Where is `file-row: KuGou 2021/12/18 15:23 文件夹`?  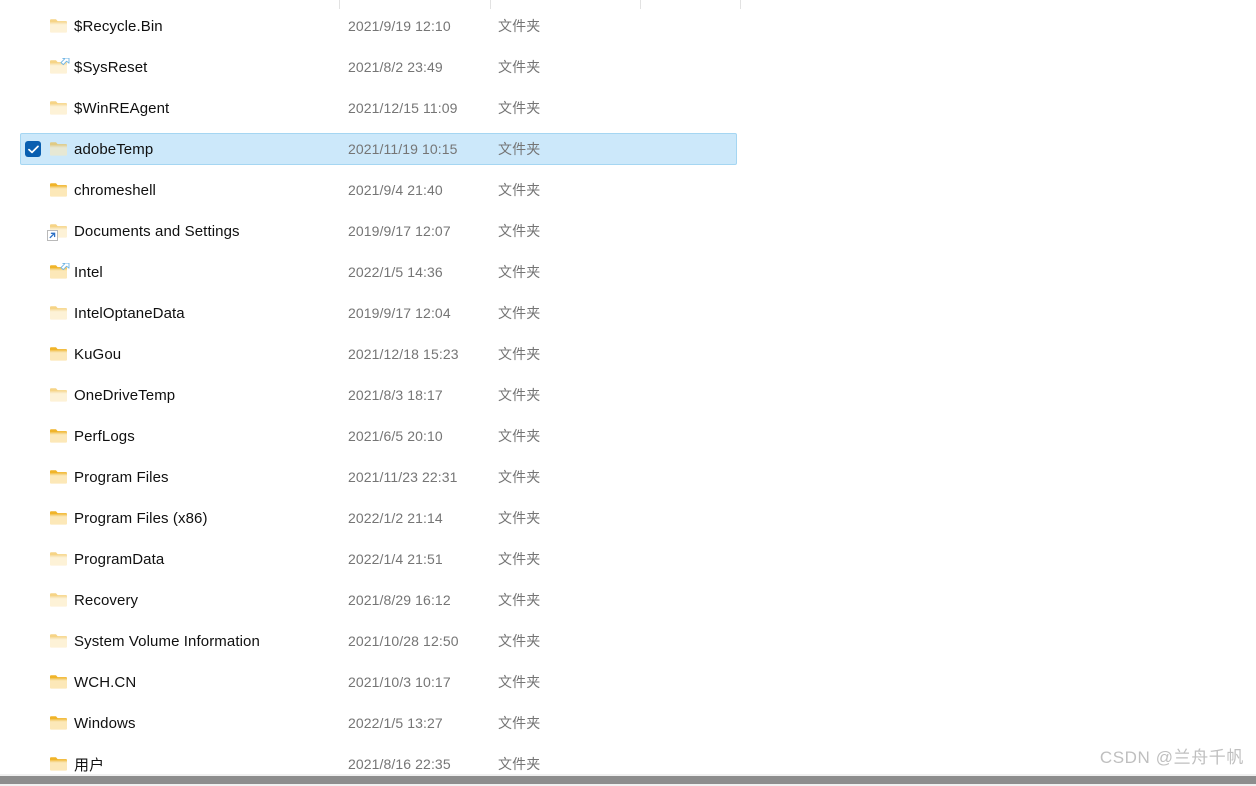
file-row: KuGou 2021/12/18 15:23 文件夹 is located at coordinates (378, 354).